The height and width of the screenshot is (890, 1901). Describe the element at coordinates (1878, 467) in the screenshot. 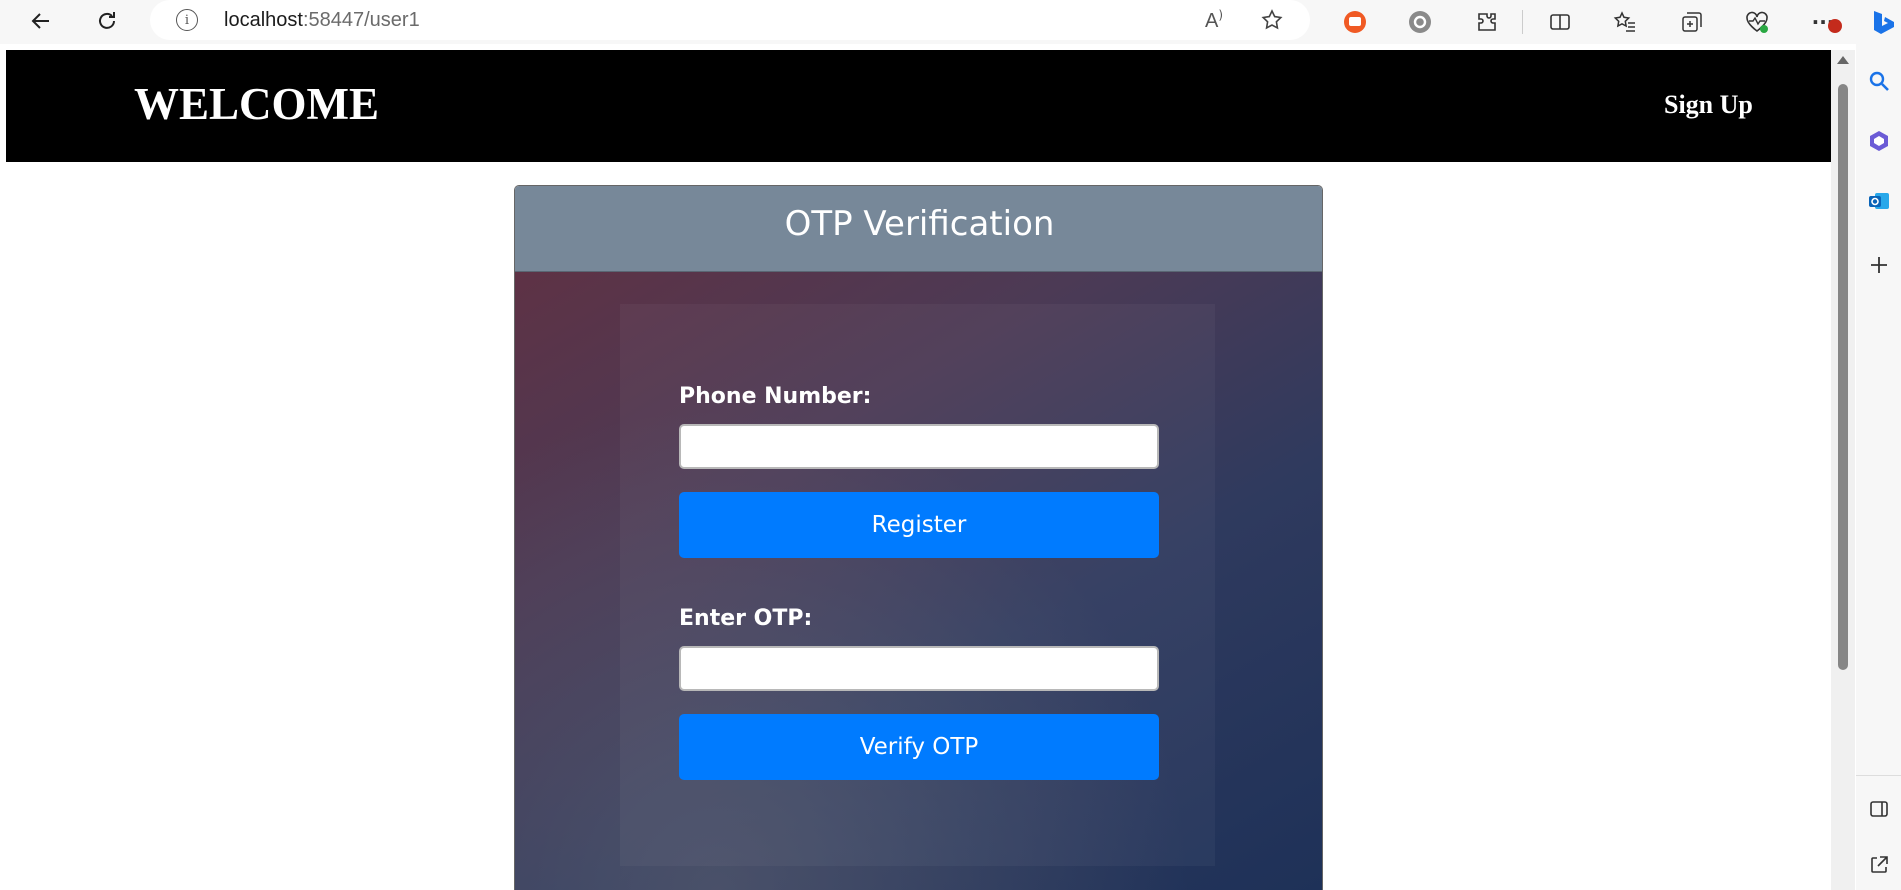

I see `edge-sidebar` at that location.